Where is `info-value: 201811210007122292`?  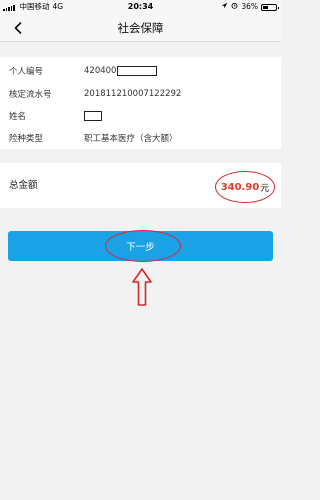 info-value: 201811210007122292 is located at coordinates (133, 94).